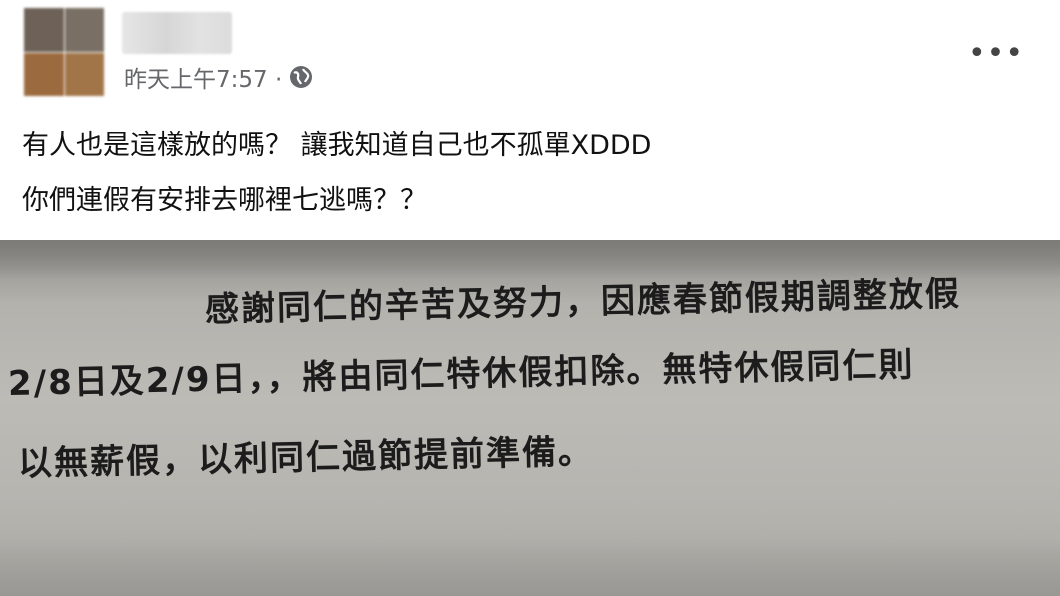  What do you see at coordinates (301, 77) in the screenshot?
I see `globe-icon` at bounding box center [301, 77].